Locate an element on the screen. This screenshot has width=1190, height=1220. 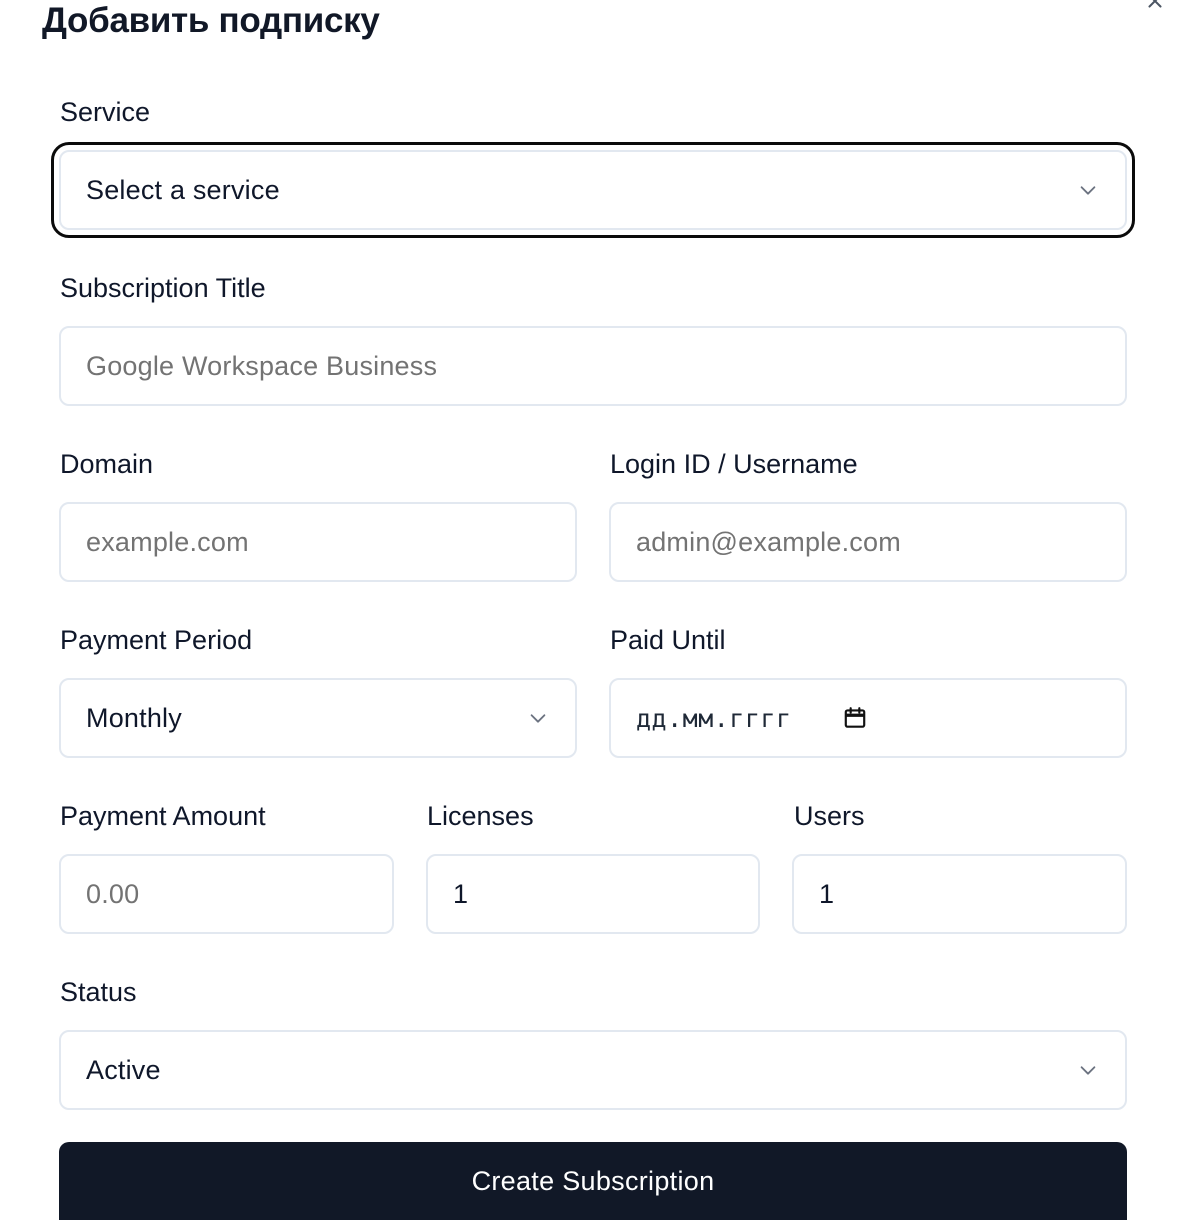
paid-until-label: Paid Until is located at coordinates (668, 640).